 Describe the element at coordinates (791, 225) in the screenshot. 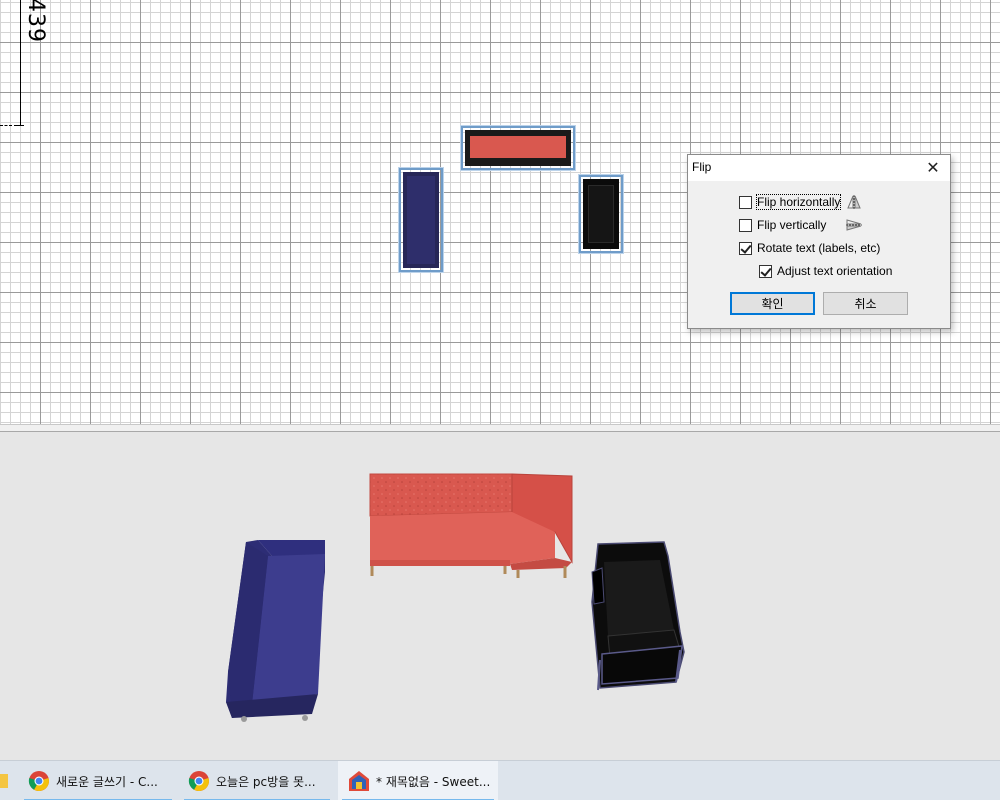

I see `flip-vertically-label: Flip vertically` at that location.